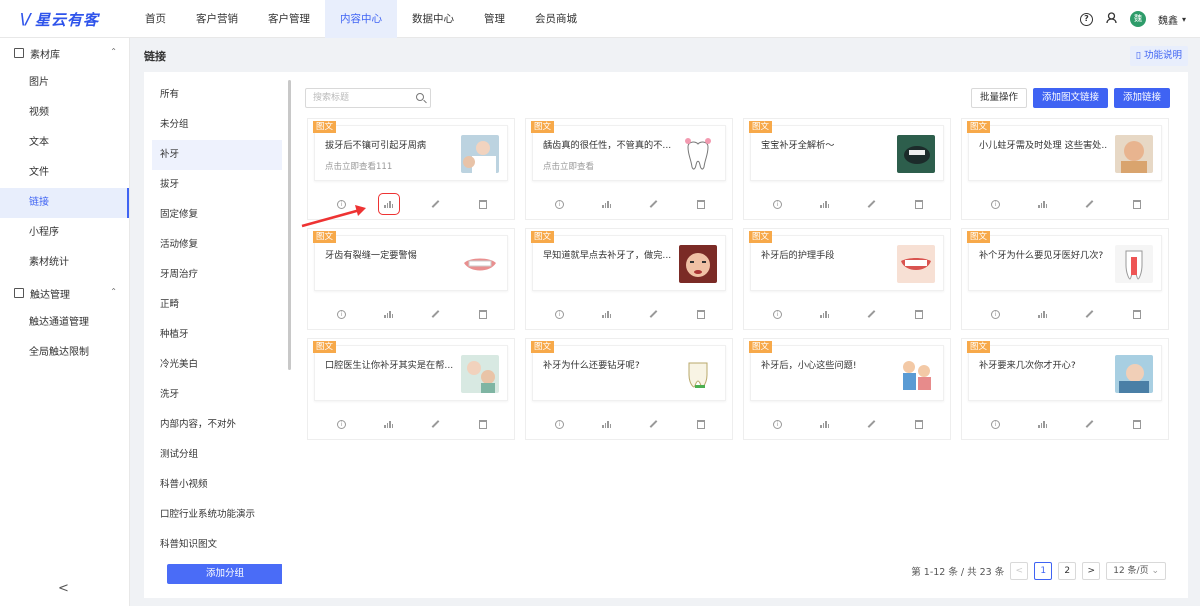 The image size is (1200, 606). I want to click on category-item: 种植牙, so click(217, 335).